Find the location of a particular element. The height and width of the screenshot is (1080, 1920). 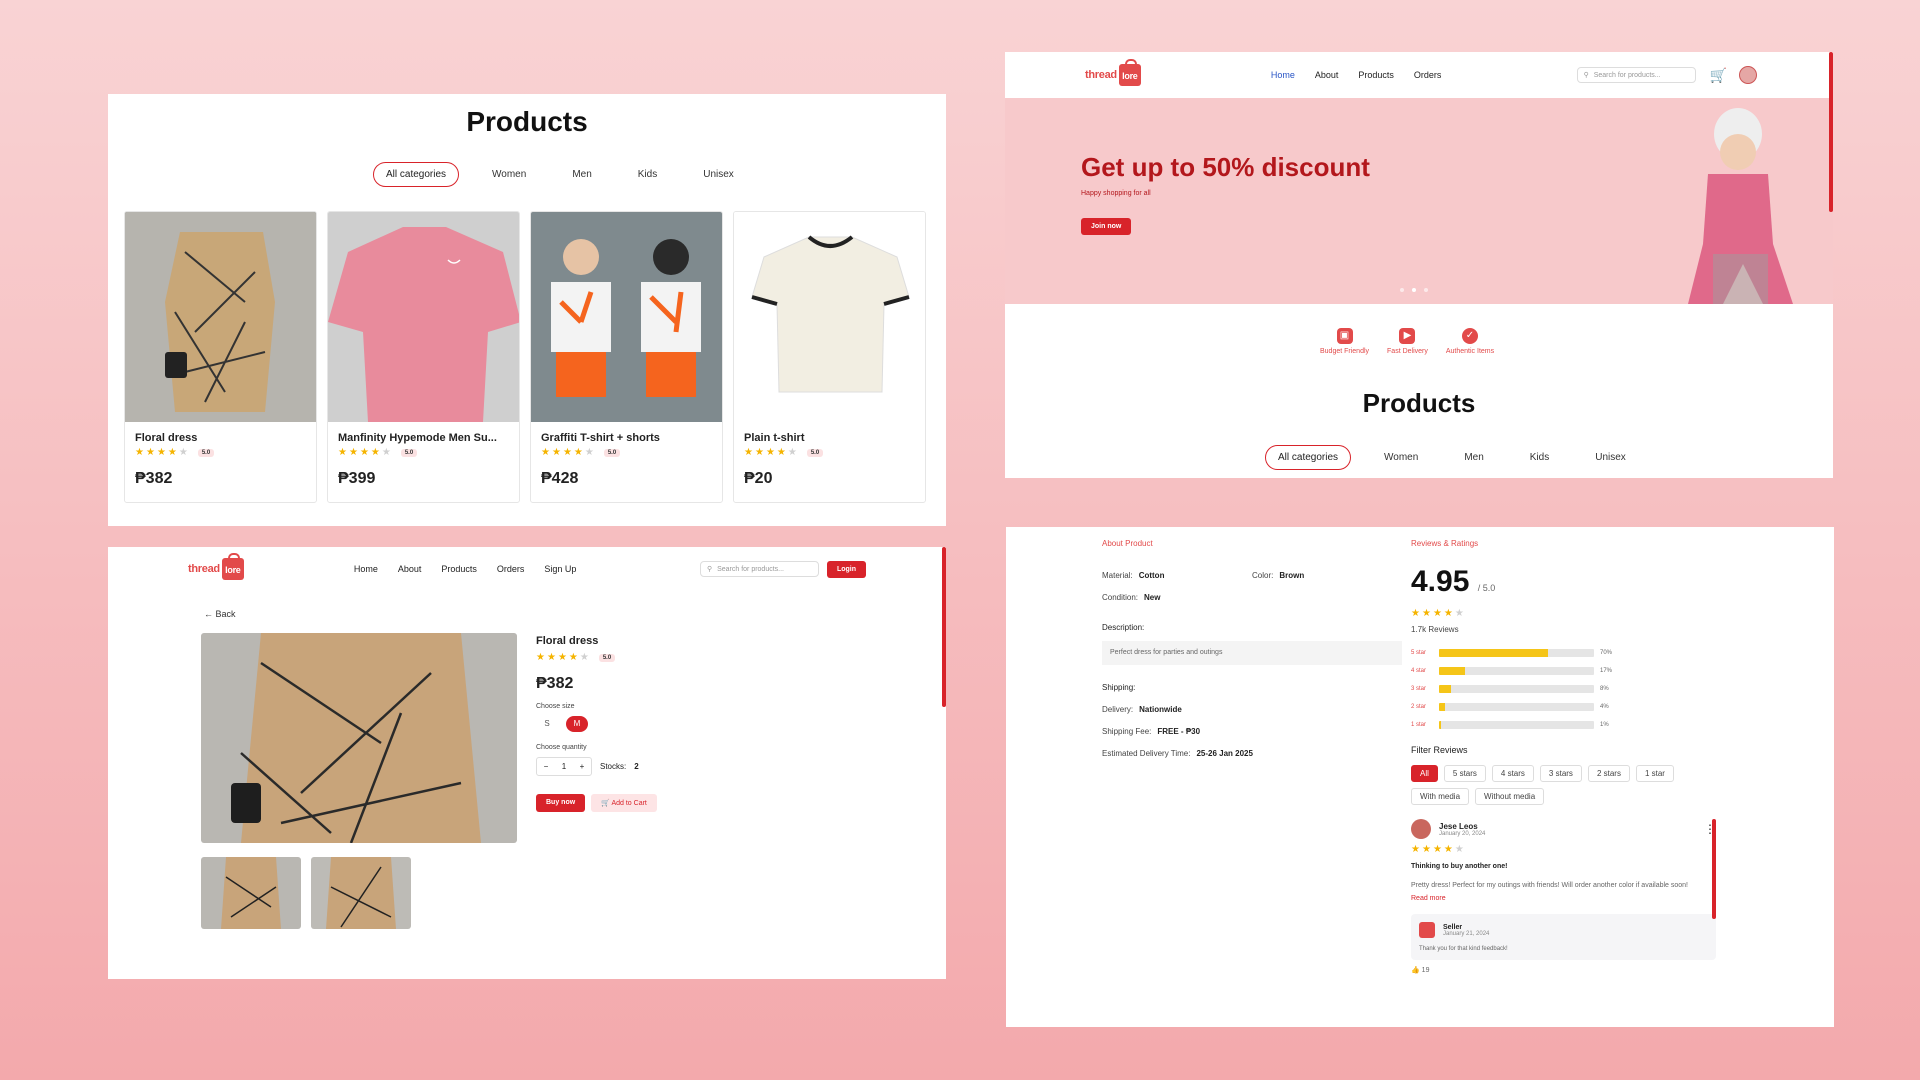

truck-icon: ▶ is located at coordinates (1407, 336).